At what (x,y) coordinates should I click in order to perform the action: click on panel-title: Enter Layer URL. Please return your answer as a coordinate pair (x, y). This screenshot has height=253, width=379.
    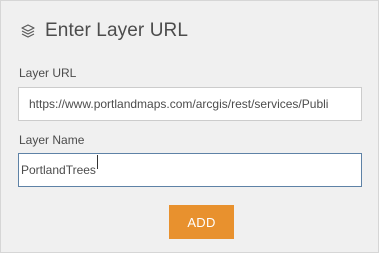
    Looking at the image, I should click on (117, 30).